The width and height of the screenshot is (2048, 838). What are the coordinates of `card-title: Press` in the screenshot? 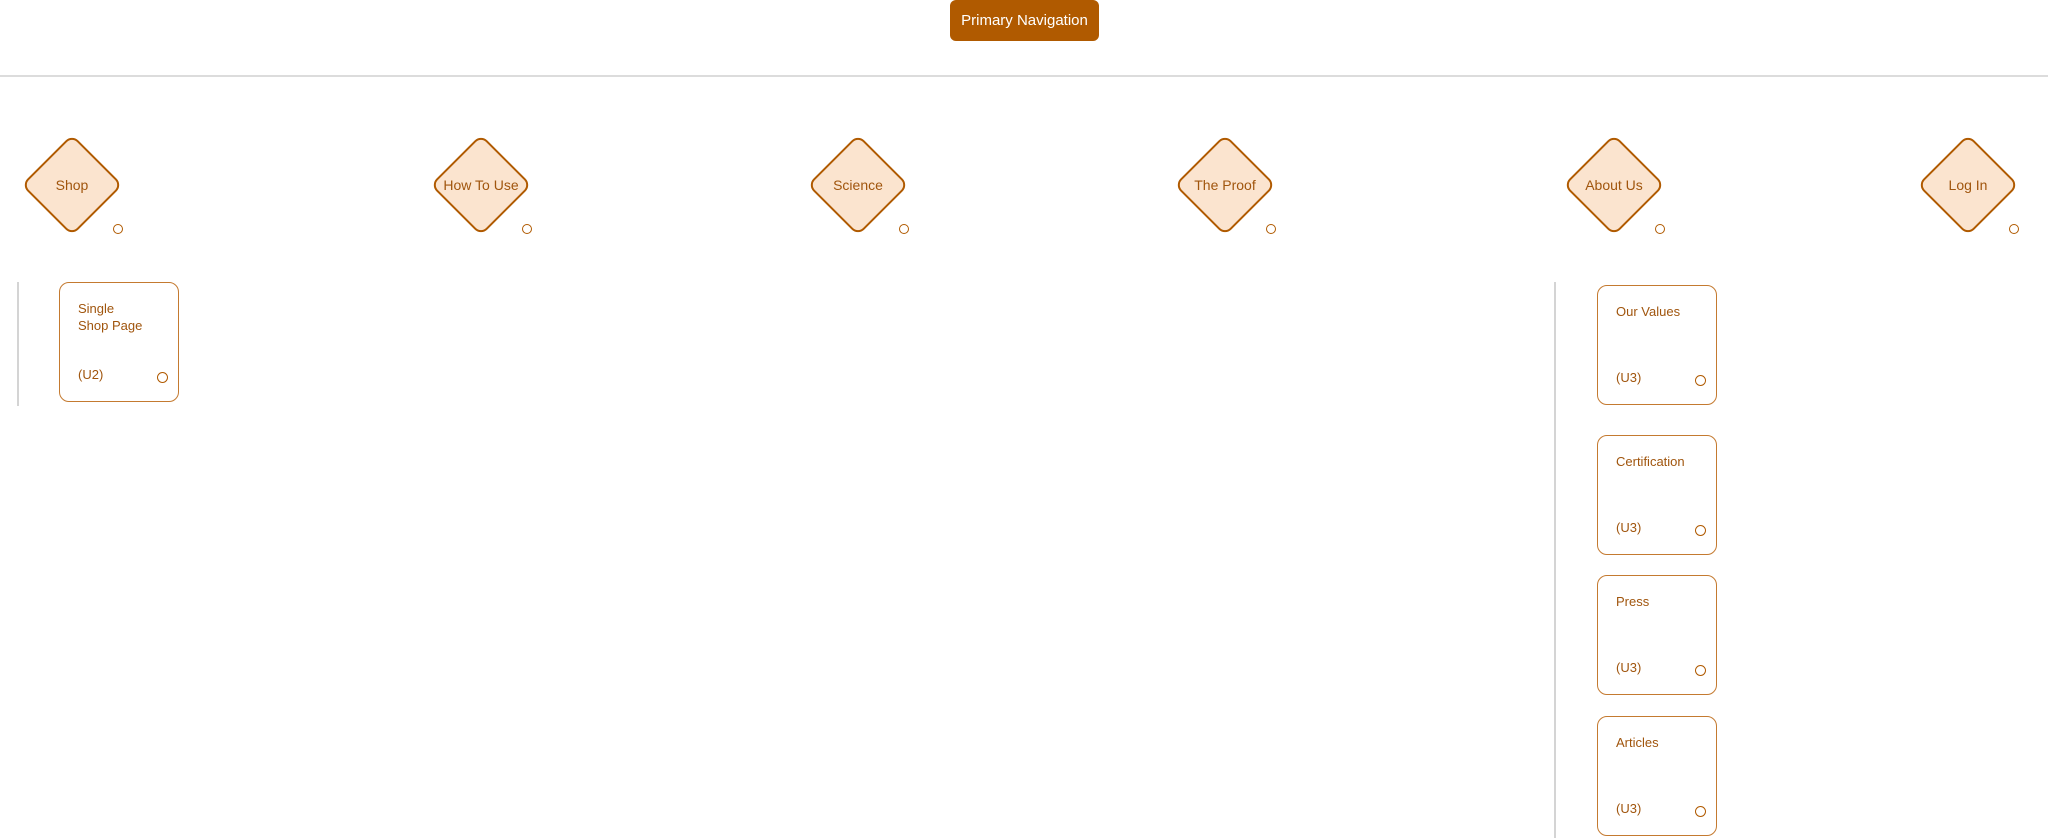 It's located at (1633, 601).